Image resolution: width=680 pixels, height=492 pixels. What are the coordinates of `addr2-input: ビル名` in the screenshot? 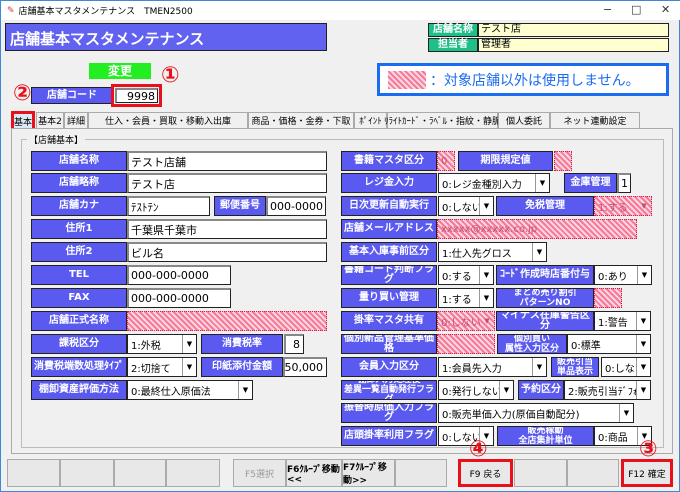 It's located at (227, 252).